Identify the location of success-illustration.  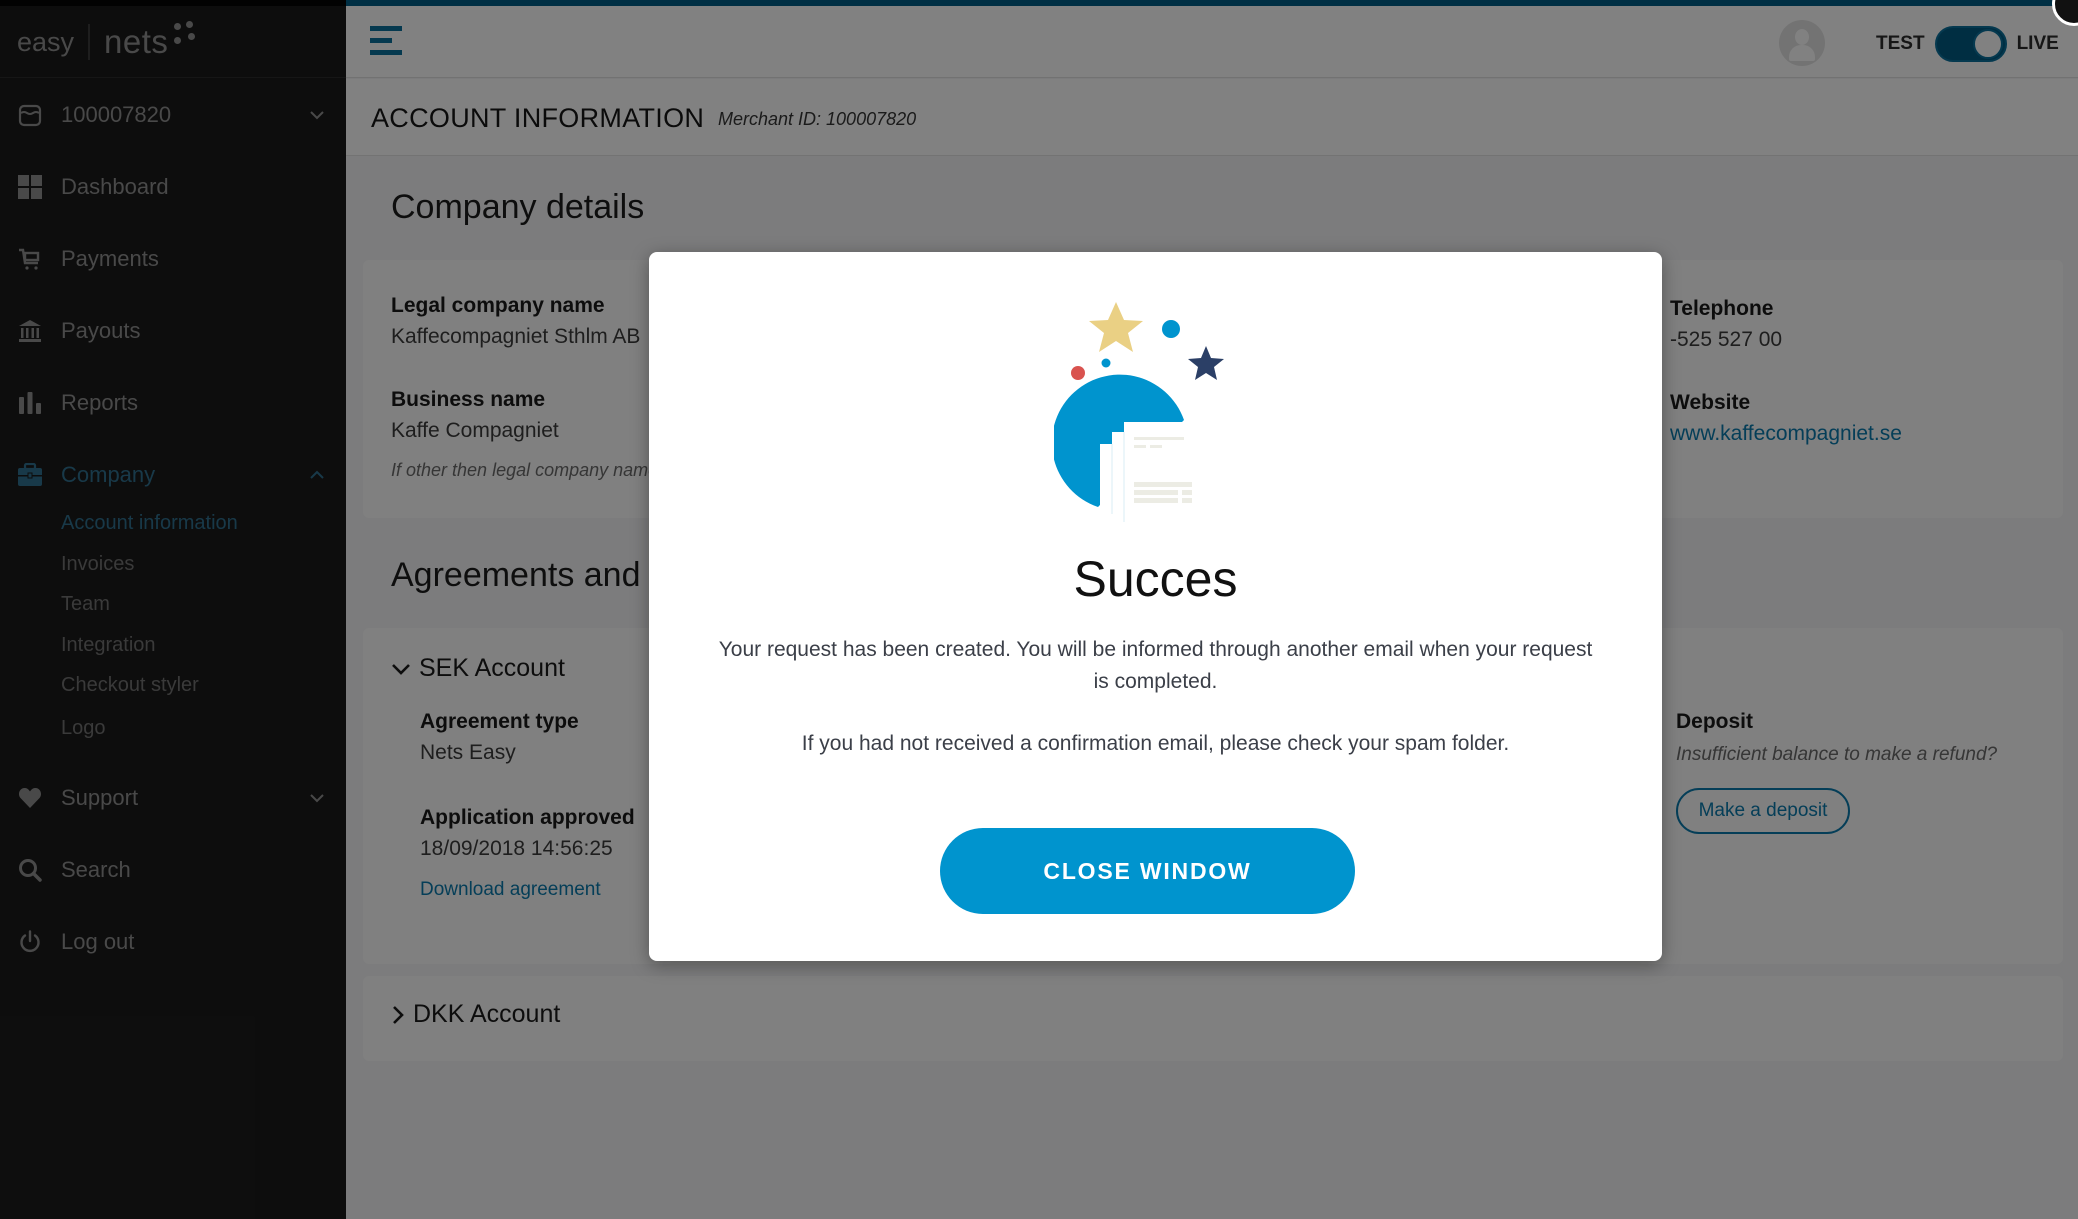
(1139, 412).